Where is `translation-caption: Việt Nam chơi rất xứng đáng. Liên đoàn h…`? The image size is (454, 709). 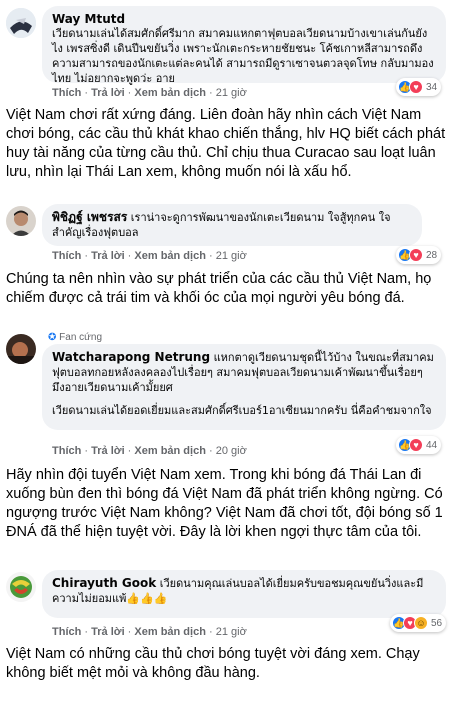 translation-caption: Việt Nam chơi rất xứng đáng. Liên đoàn h… is located at coordinates (226, 143).